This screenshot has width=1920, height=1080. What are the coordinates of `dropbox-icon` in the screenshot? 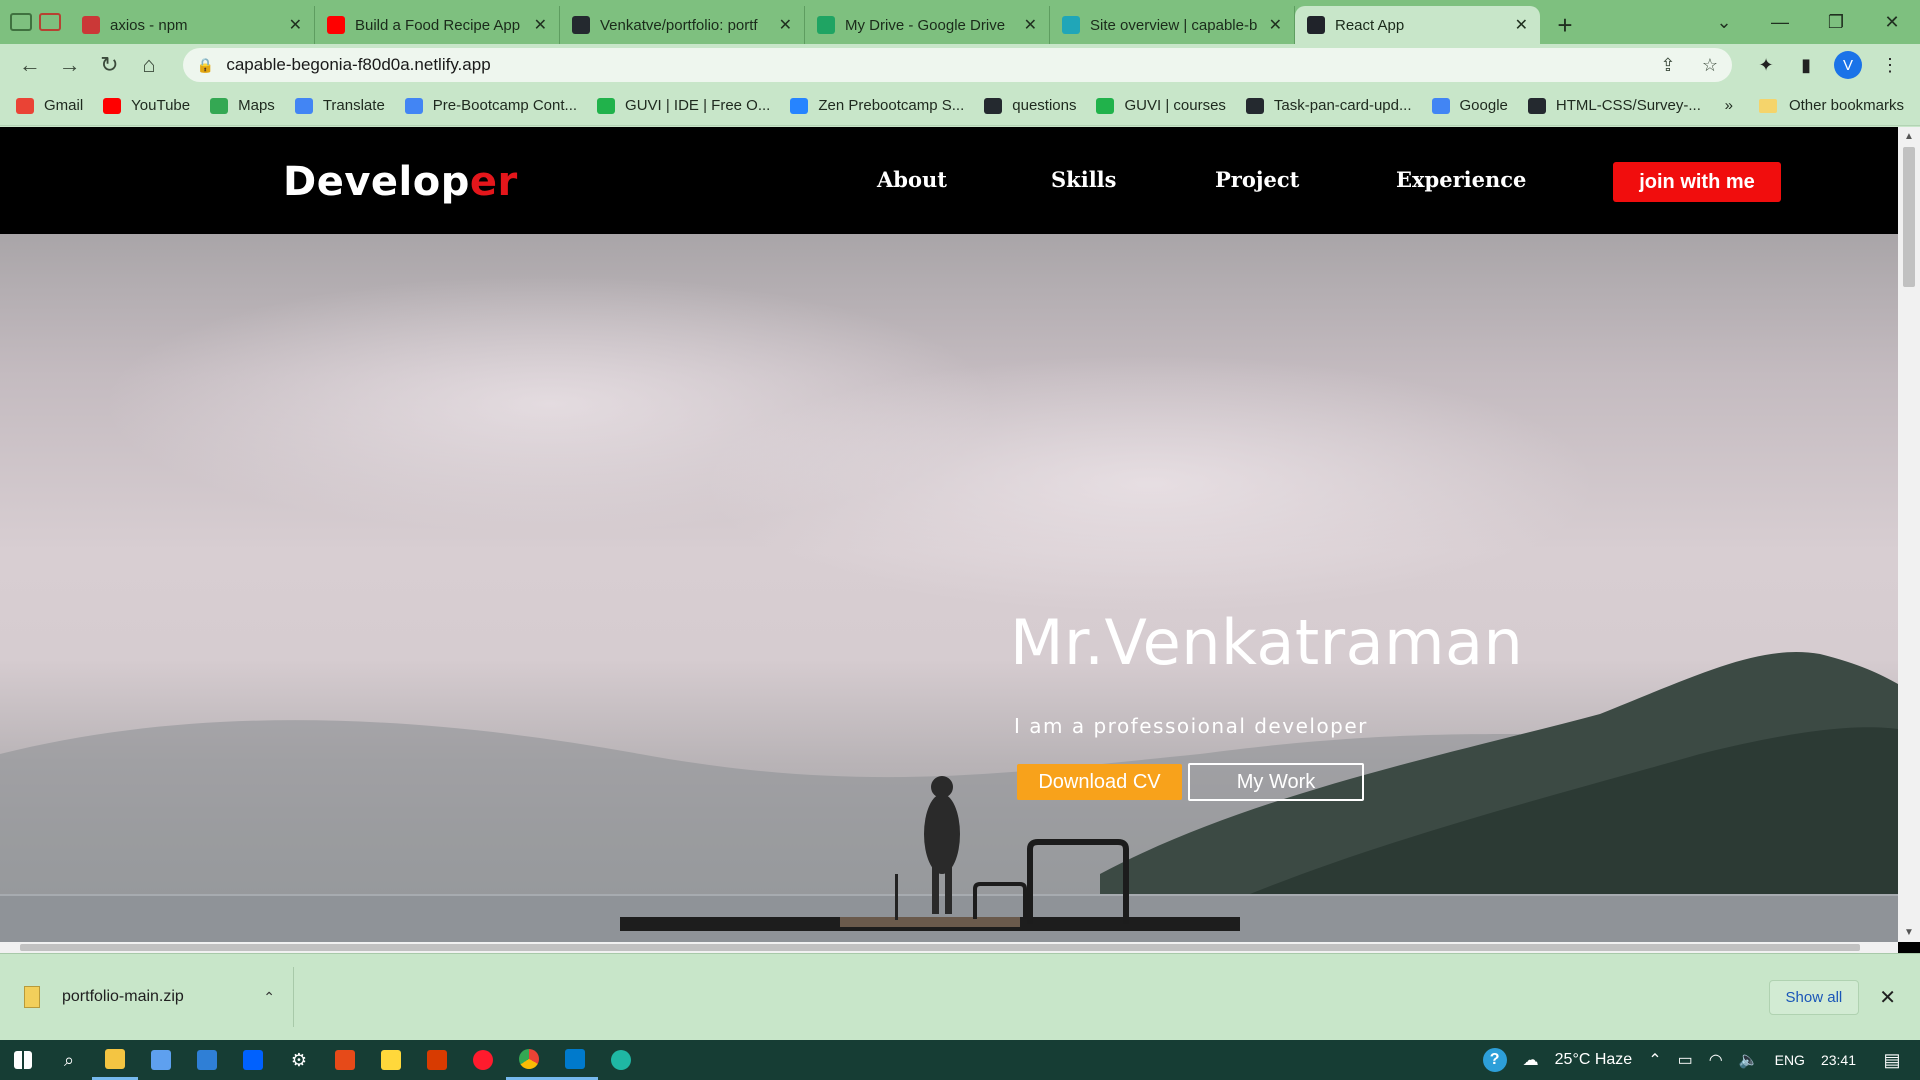 It's located at (253, 1060).